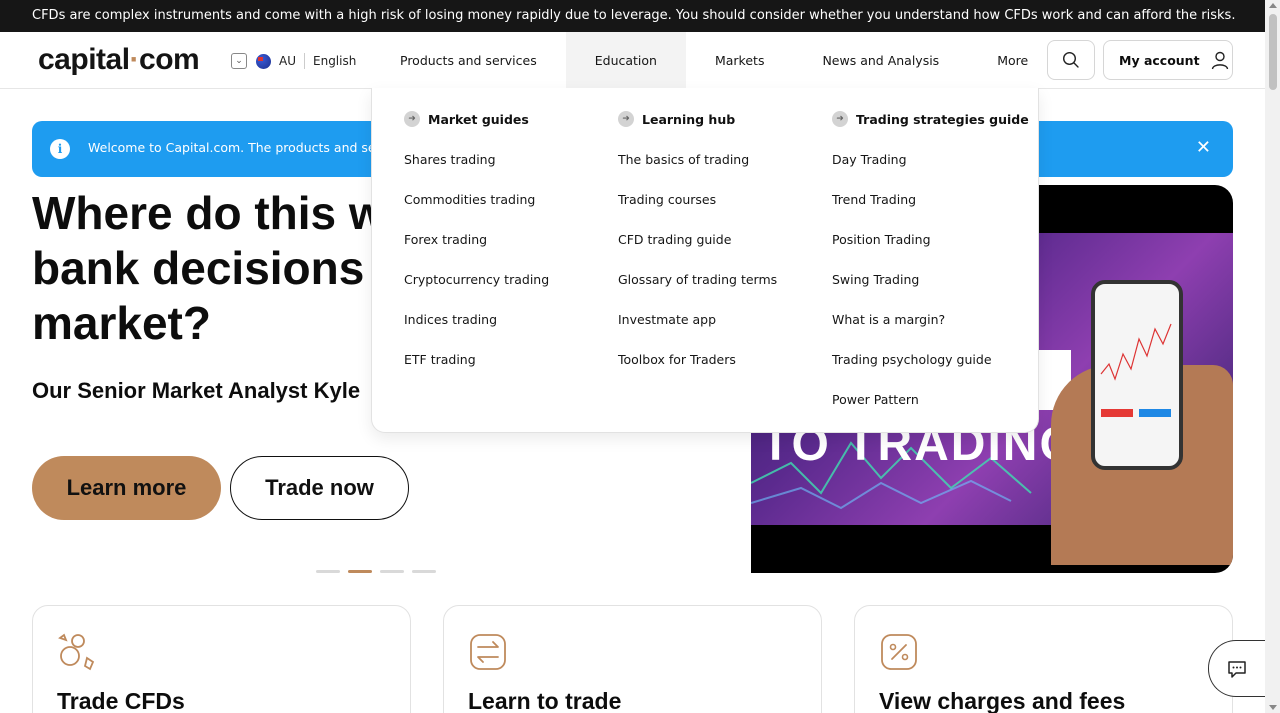 This screenshot has width=1280, height=713. What do you see at coordinates (689, 119) in the screenshot?
I see `heading-label: Learning hub` at bounding box center [689, 119].